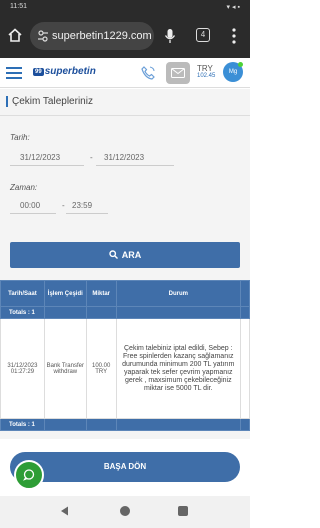 This screenshot has width=320, height=528. Describe the element at coordinates (125, 7) in the screenshot. I see `status-bar: 11:51 ▾◂▪` at that location.